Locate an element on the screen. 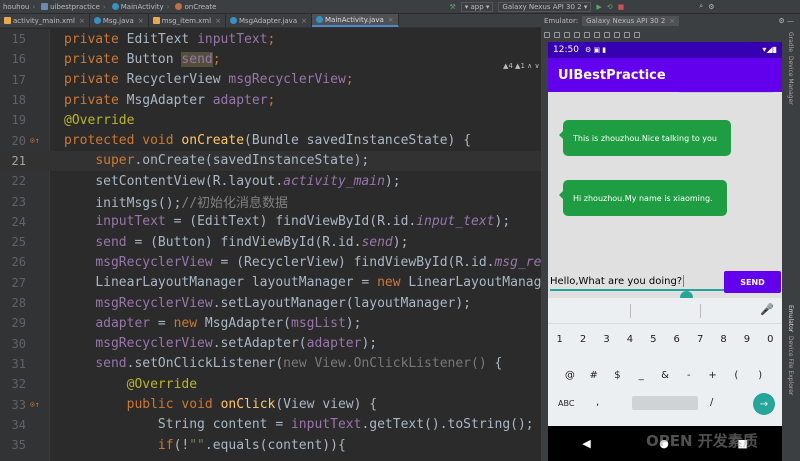  key: / is located at coordinates (711, 402).